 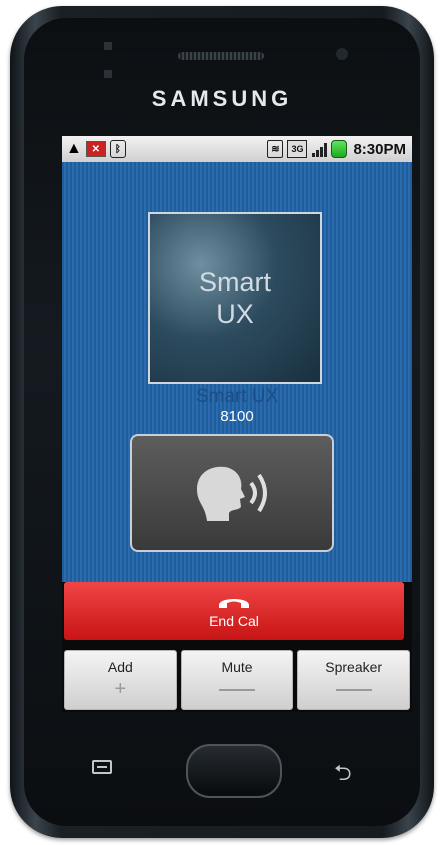 I want to click on mute-button: Mute, so click(x=237, y=680).